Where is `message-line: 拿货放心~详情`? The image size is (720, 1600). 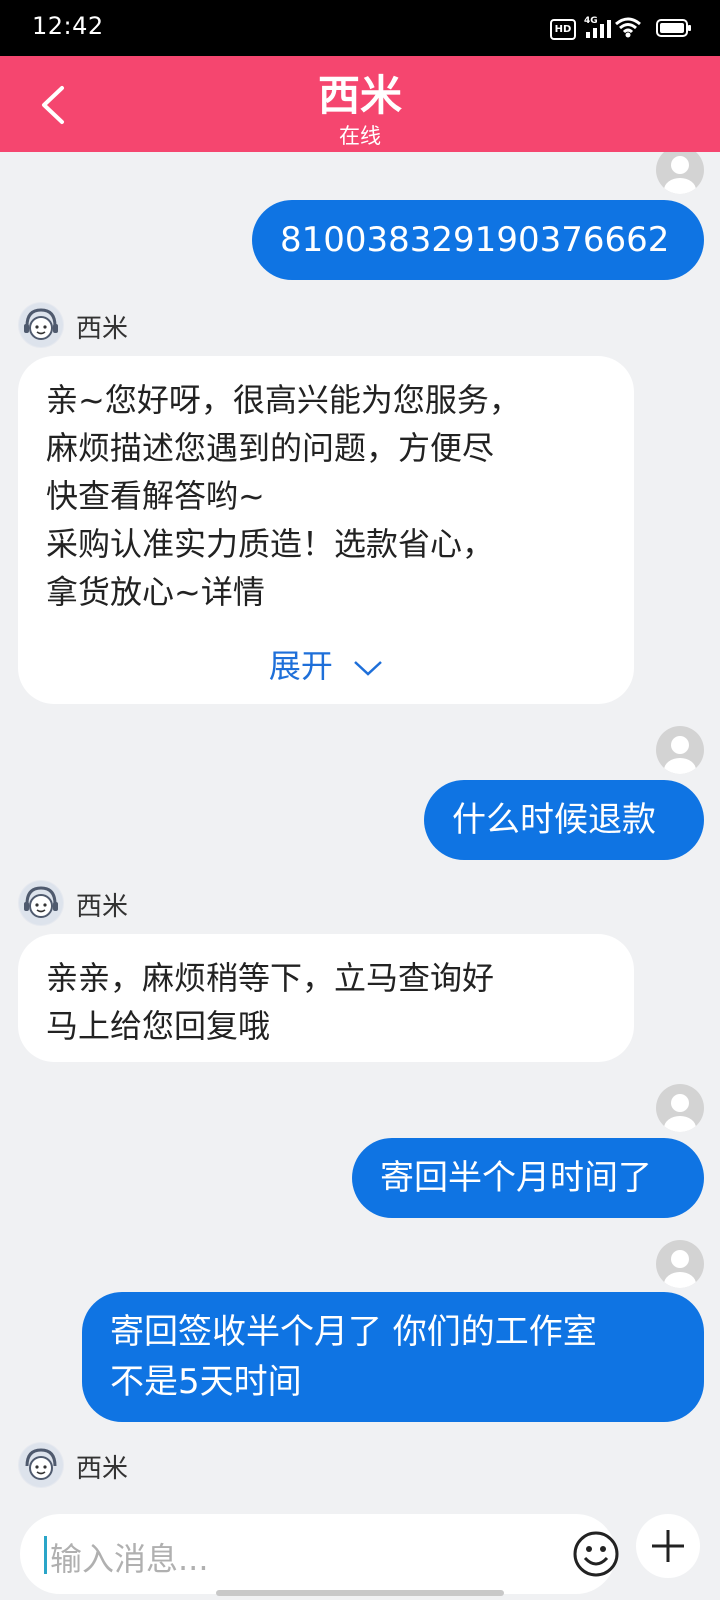 message-line: 拿货放心~详情 is located at coordinates (155, 592).